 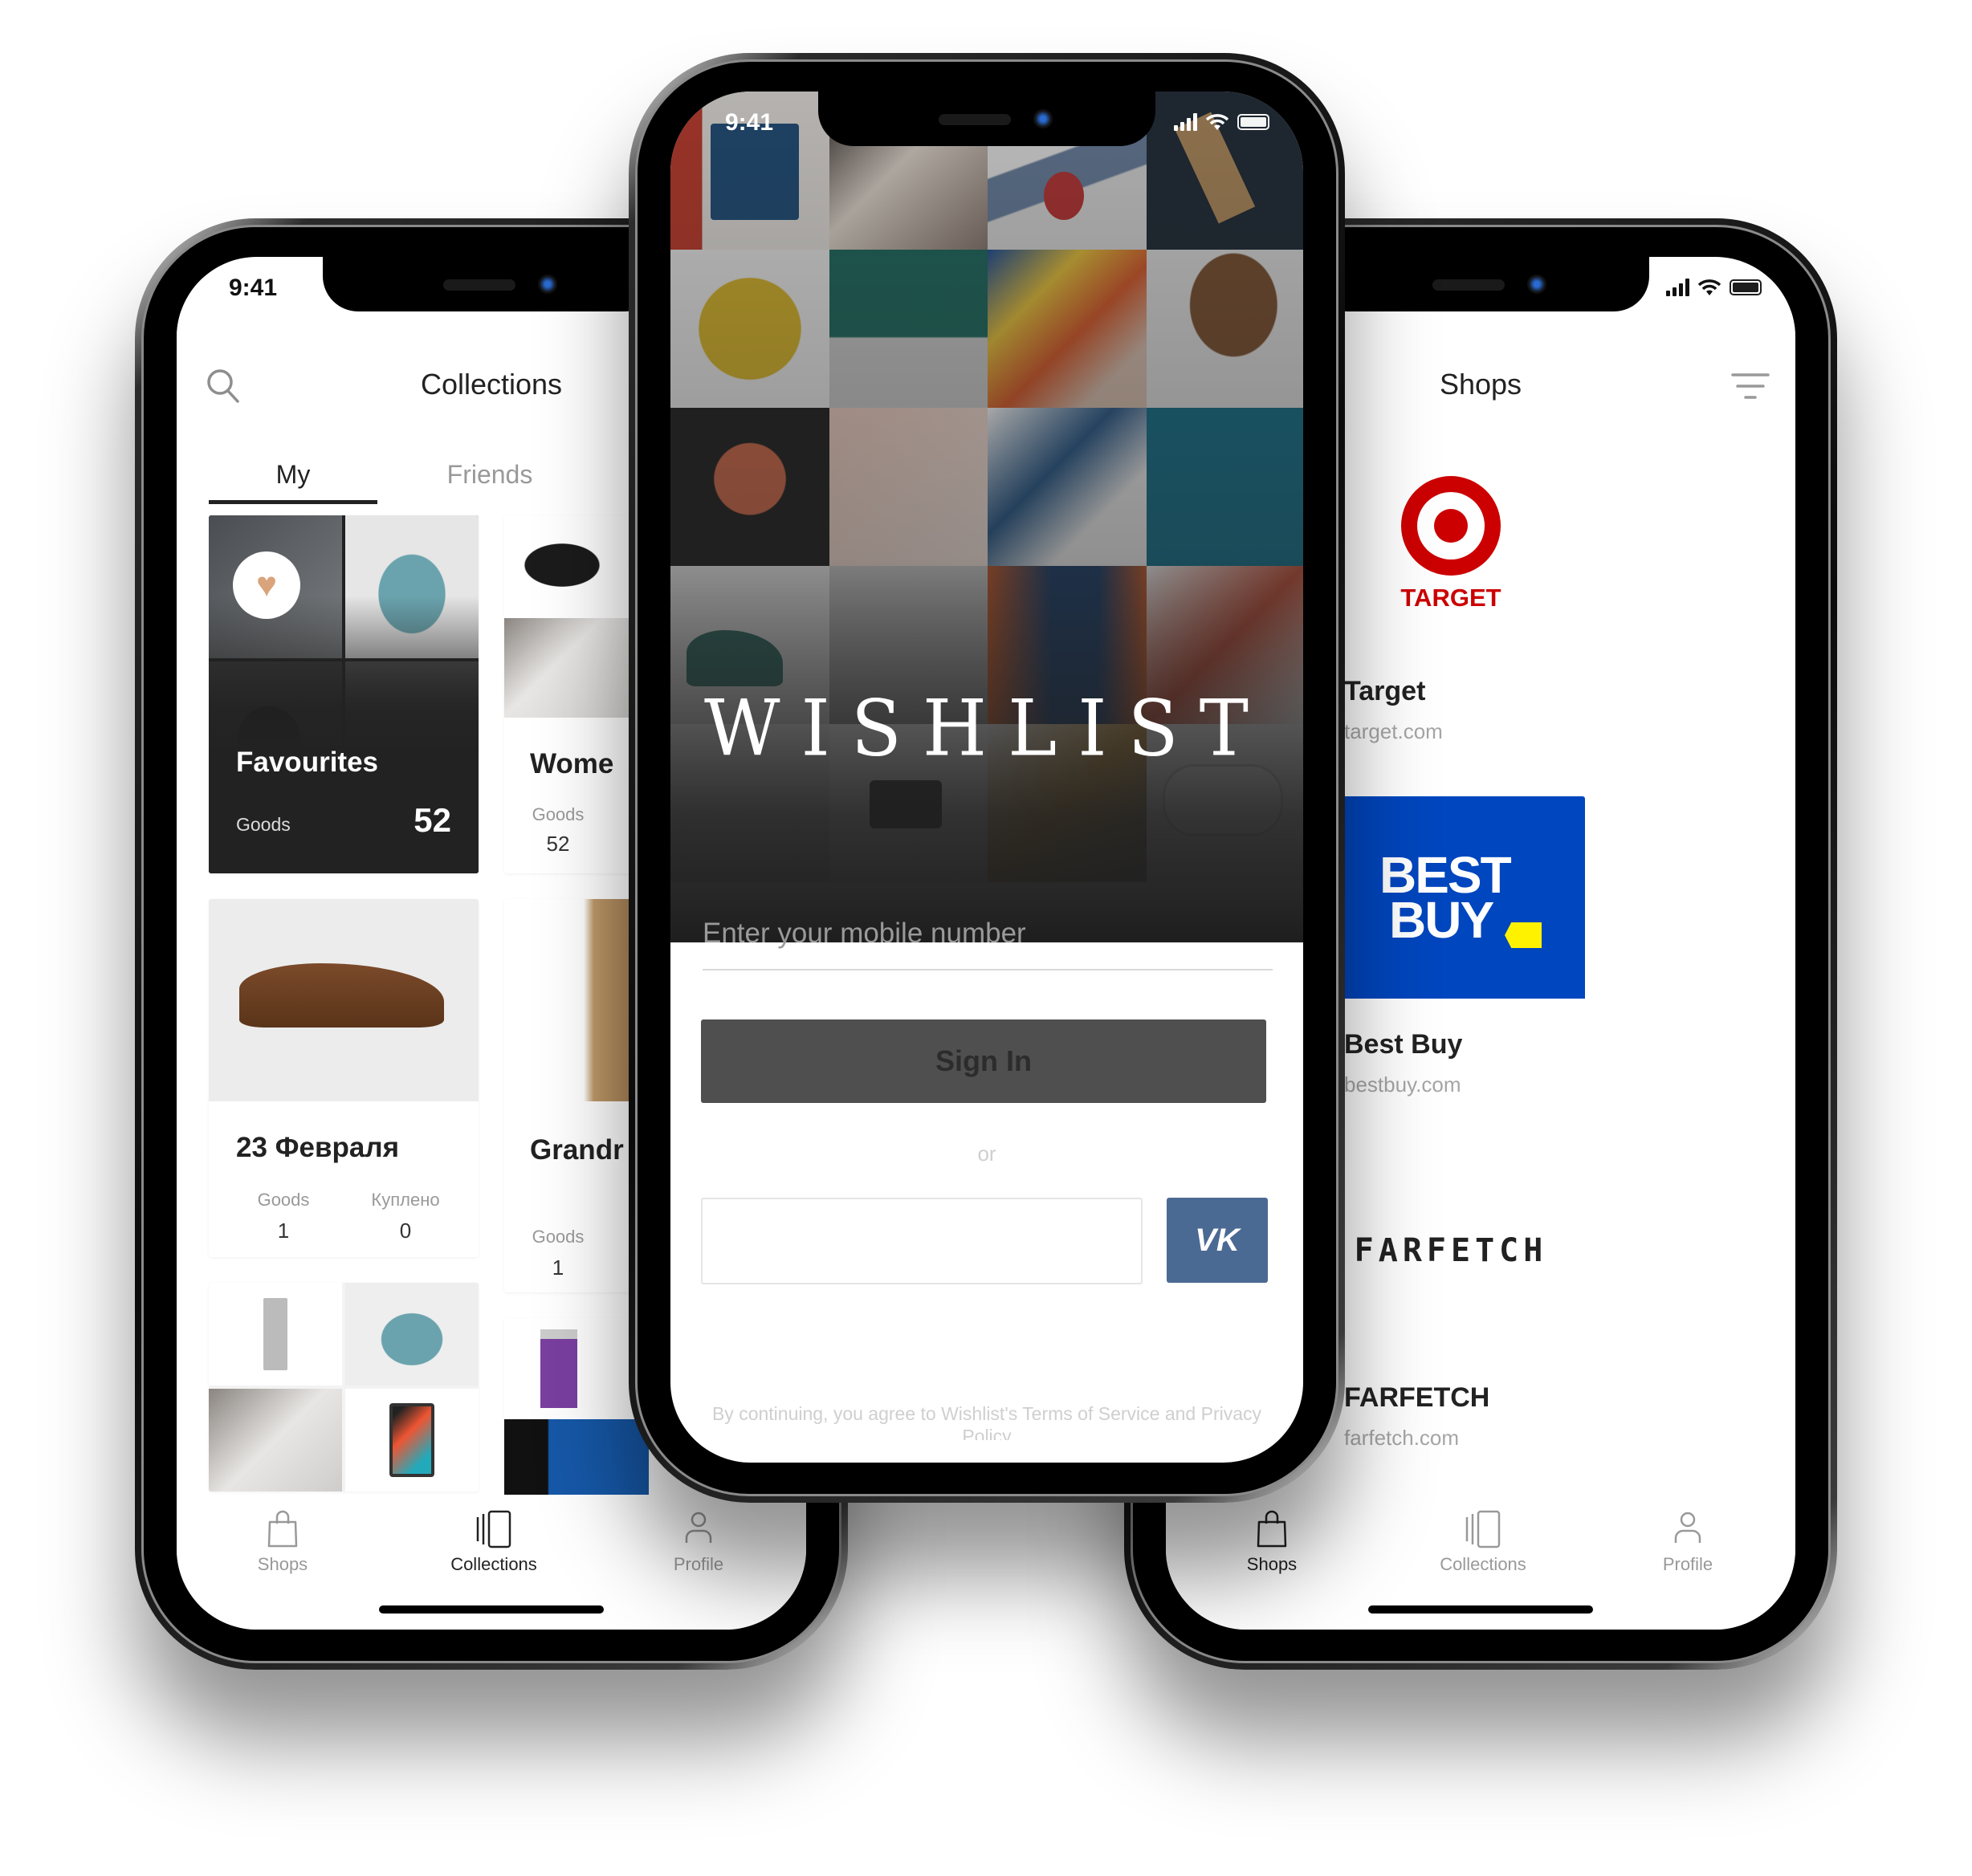 I want to click on stat-value: 0, so click(x=405, y=1231).